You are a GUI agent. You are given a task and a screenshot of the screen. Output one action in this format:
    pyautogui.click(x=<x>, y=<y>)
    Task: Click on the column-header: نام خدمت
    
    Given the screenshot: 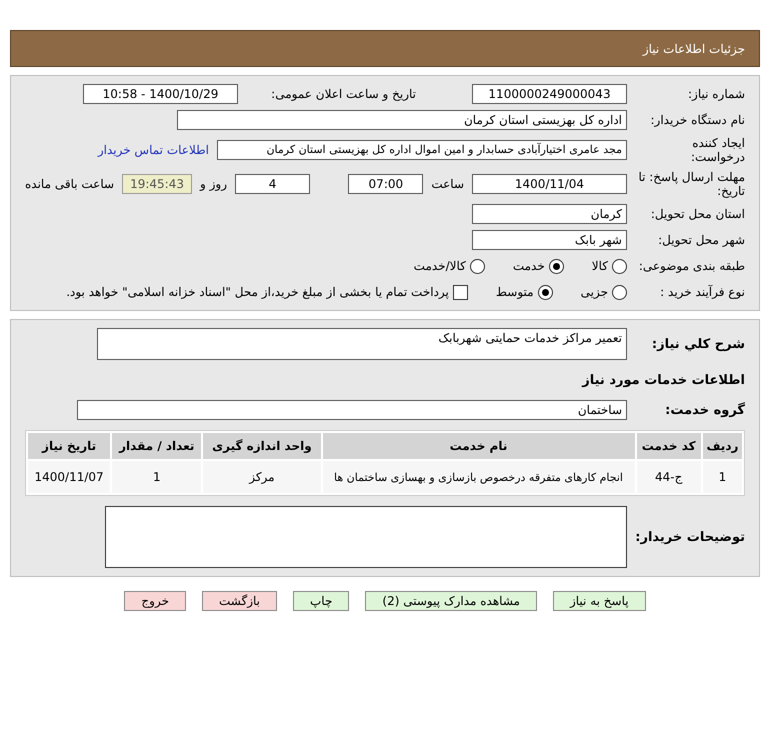 What is the action you would take?
    pyautogui.click(x=478, y=446)
    